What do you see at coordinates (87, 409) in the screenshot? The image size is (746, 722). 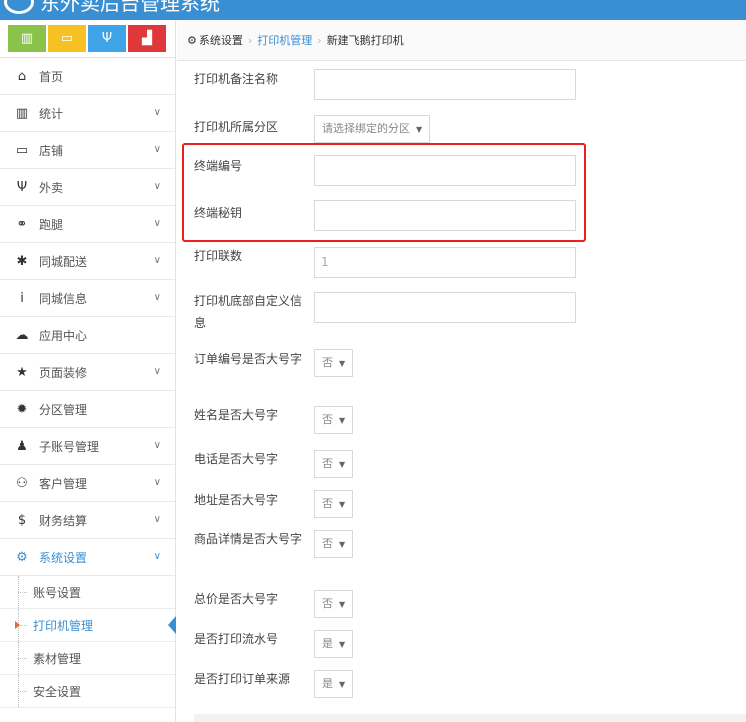 I see `sidebar-item-9: ✹ 分区管理` at bounding box center [87, 409].